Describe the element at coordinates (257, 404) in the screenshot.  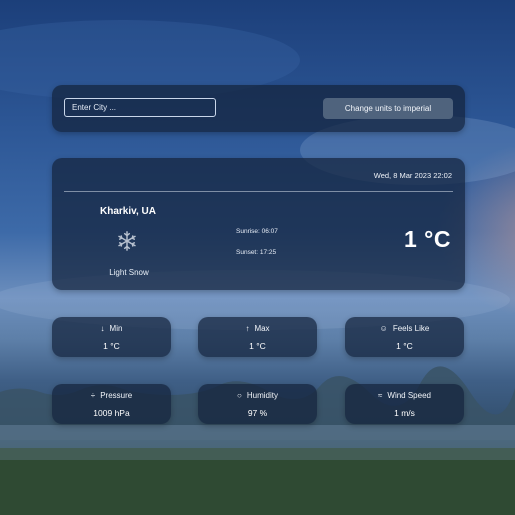
I see `detail-card-humidity: ○ Humidity 97 %` at that location.